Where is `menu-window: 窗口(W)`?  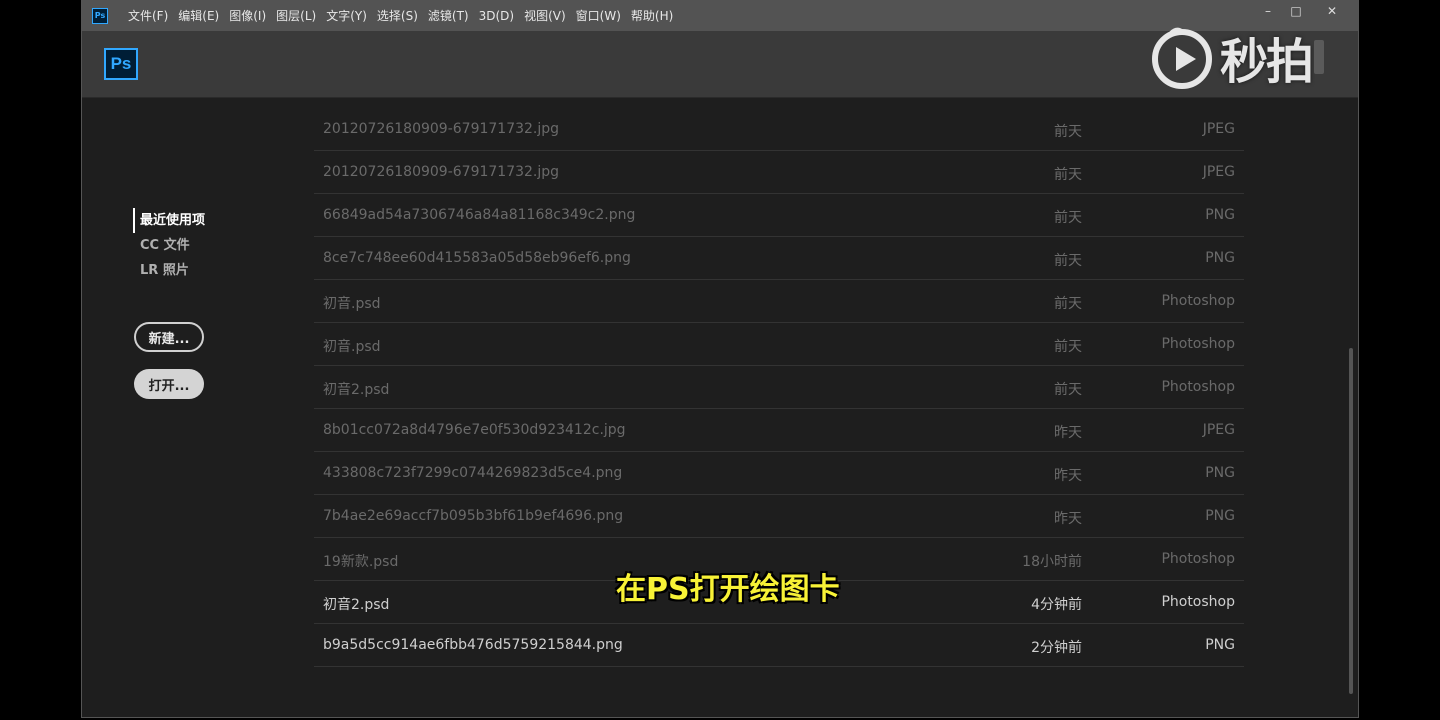 menu-window: 窗口(W) is located at coordinates (598, 15).